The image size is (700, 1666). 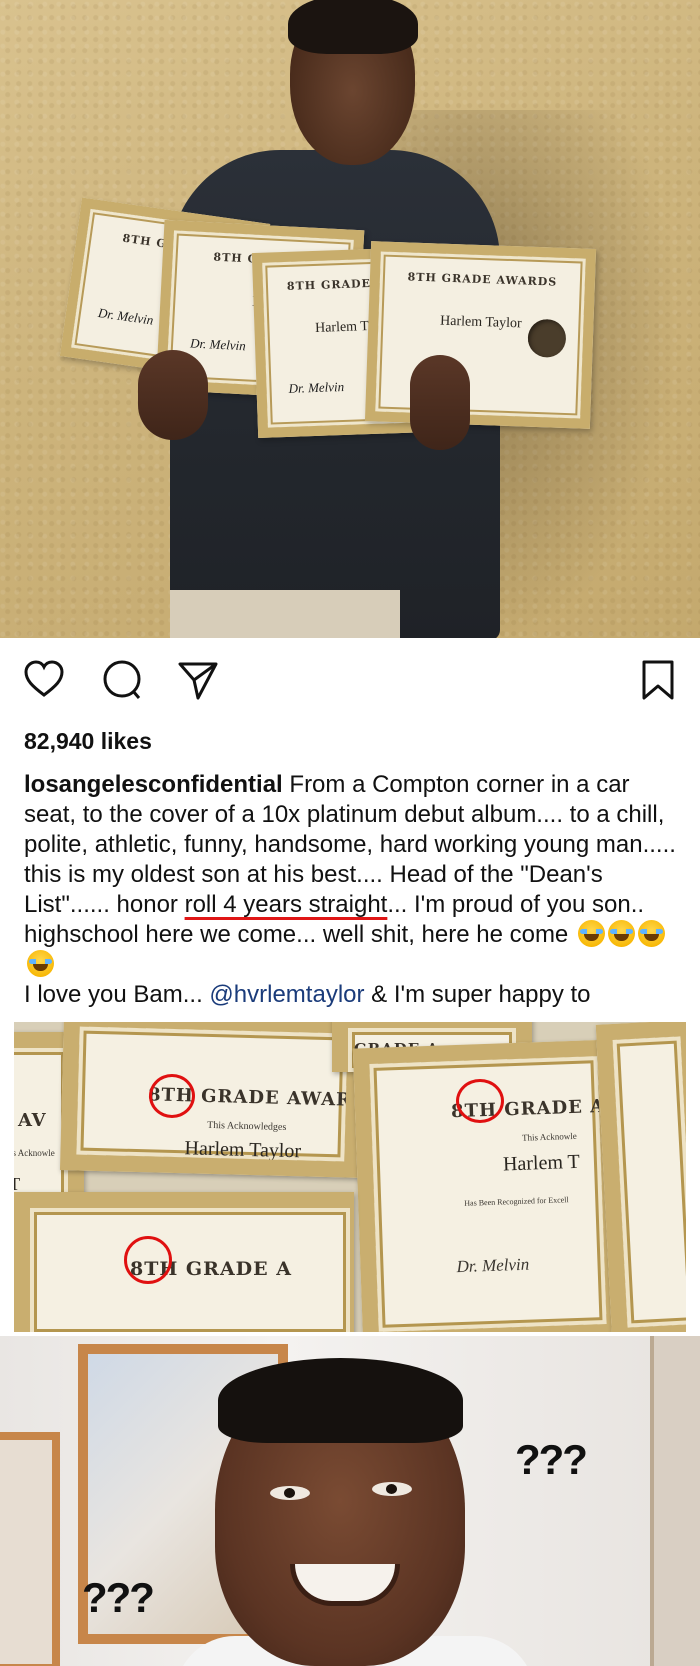 I want to click on certificate-title: 8TH GRADE AWARDS, so click(x=482, y=279).